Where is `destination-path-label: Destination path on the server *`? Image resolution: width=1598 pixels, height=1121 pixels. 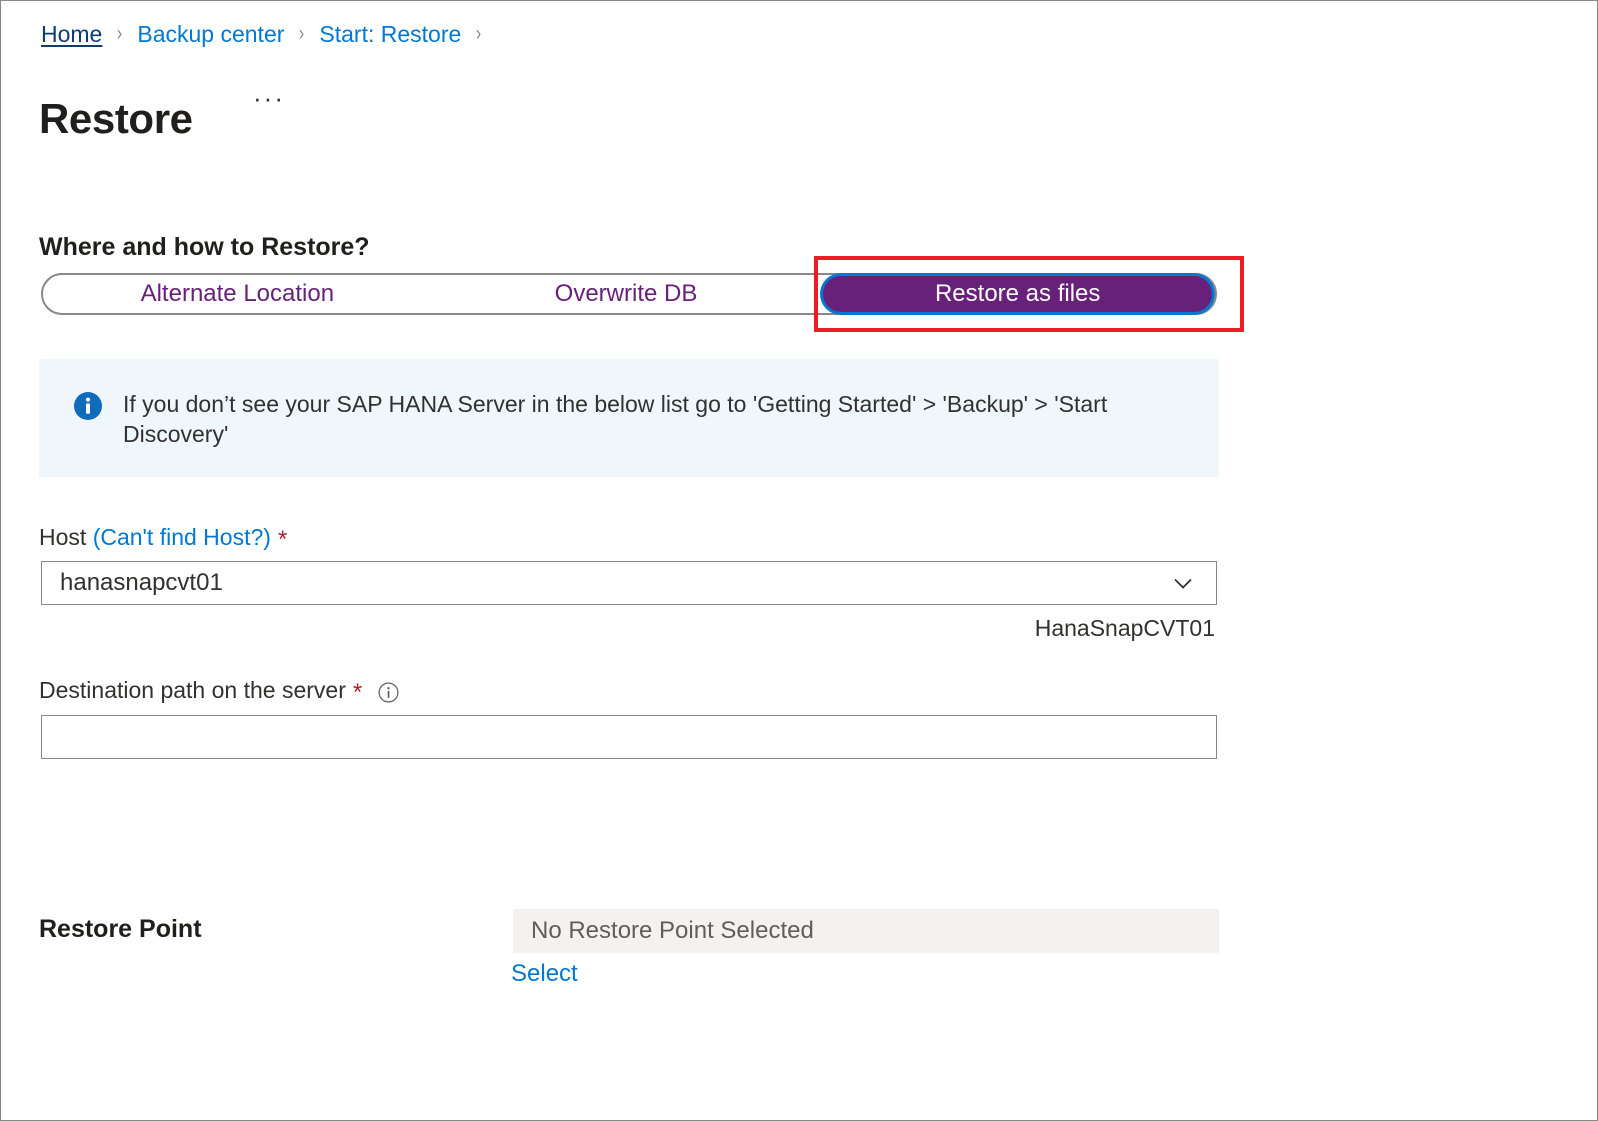
destination-path-label: Destination path on the server * is located at coordinates (219, 690).